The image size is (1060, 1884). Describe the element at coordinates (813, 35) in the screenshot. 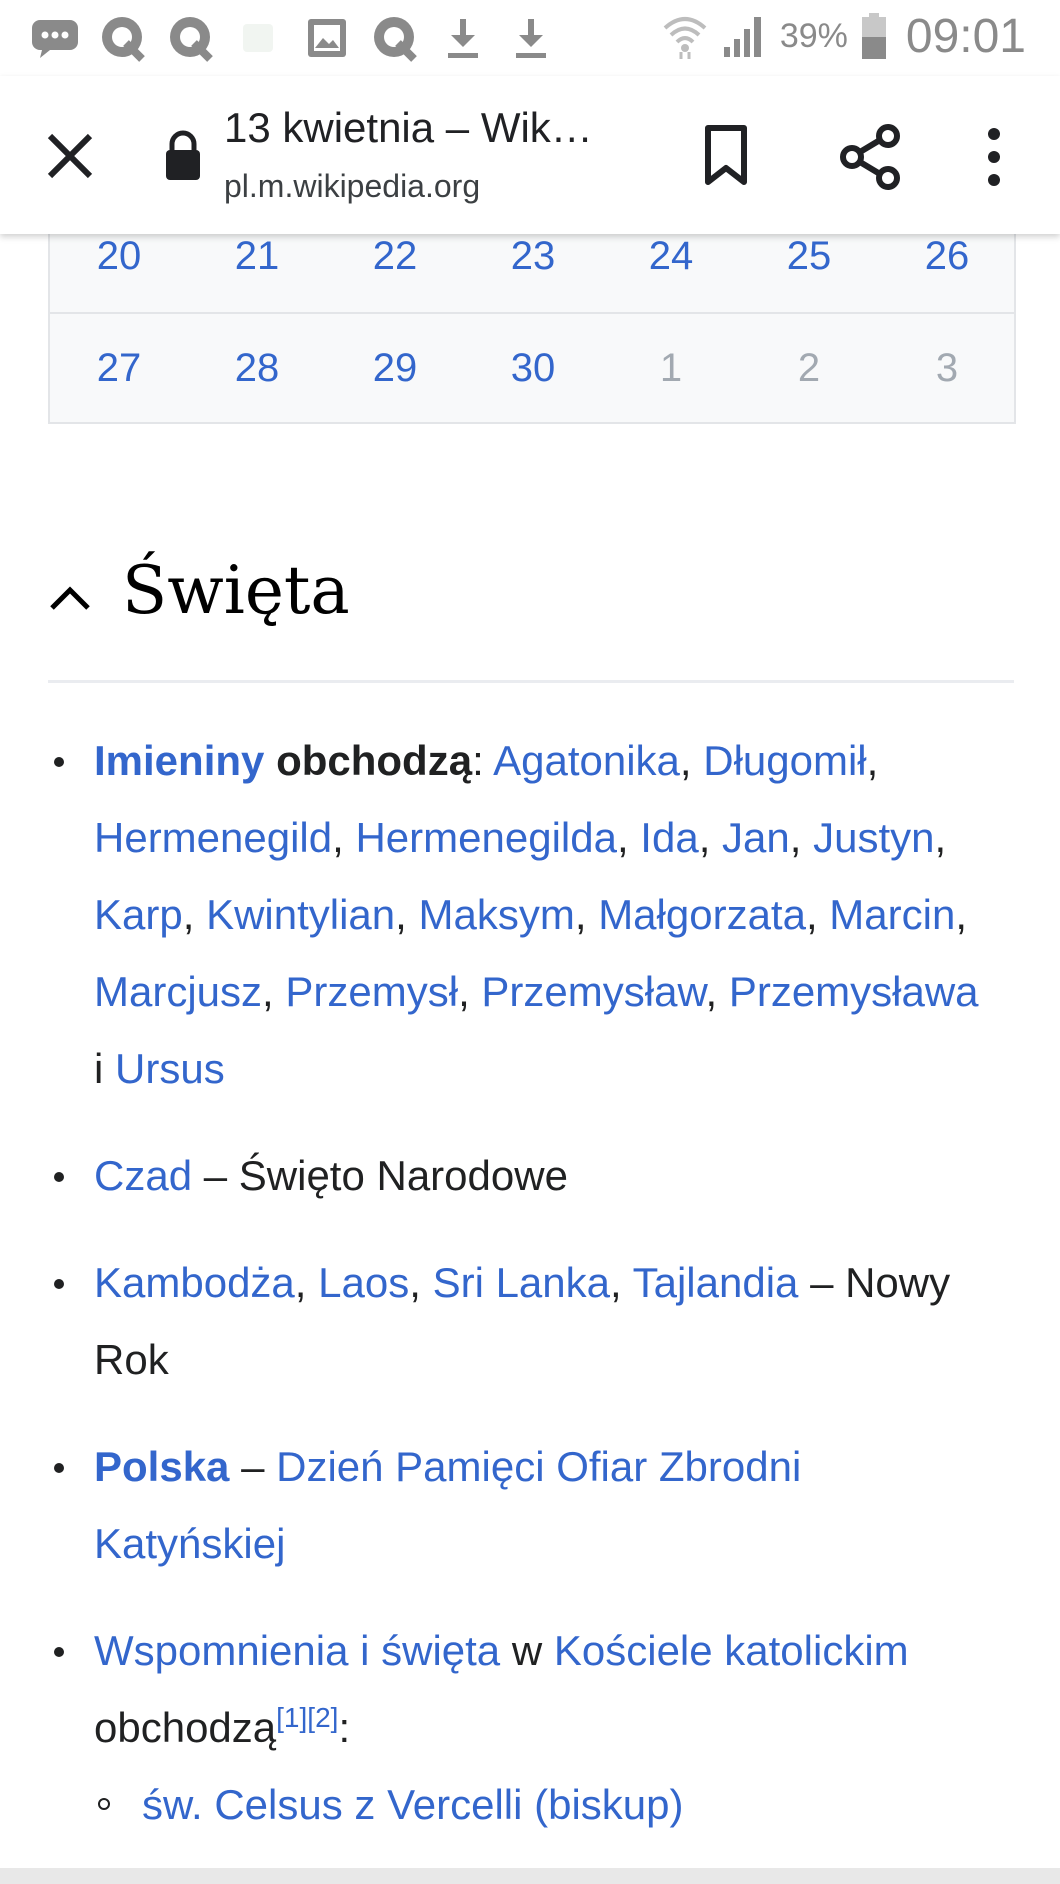

I see `battery-percentage: 39%` at that location.